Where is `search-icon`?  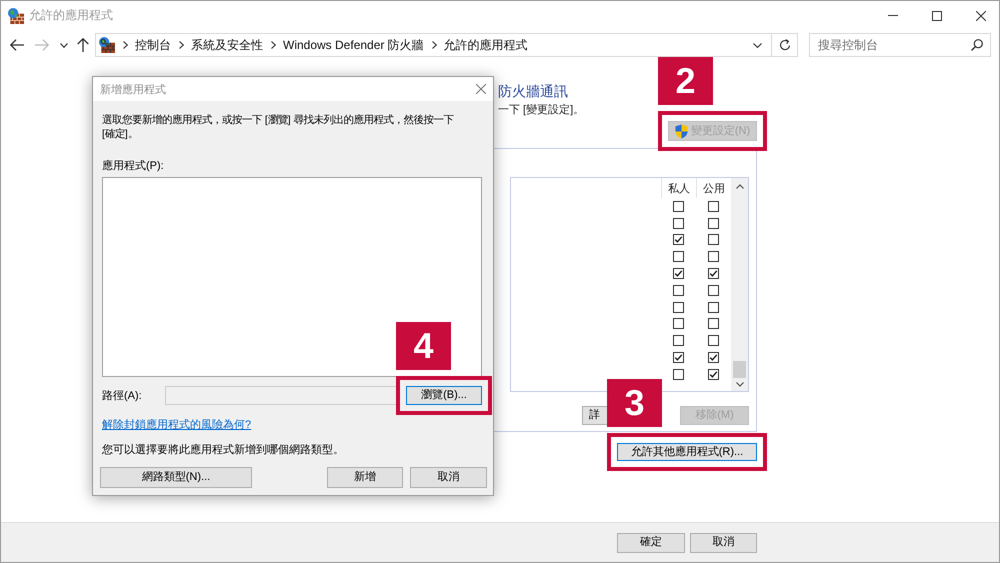 search-icon is located at coordinates (977, 45).